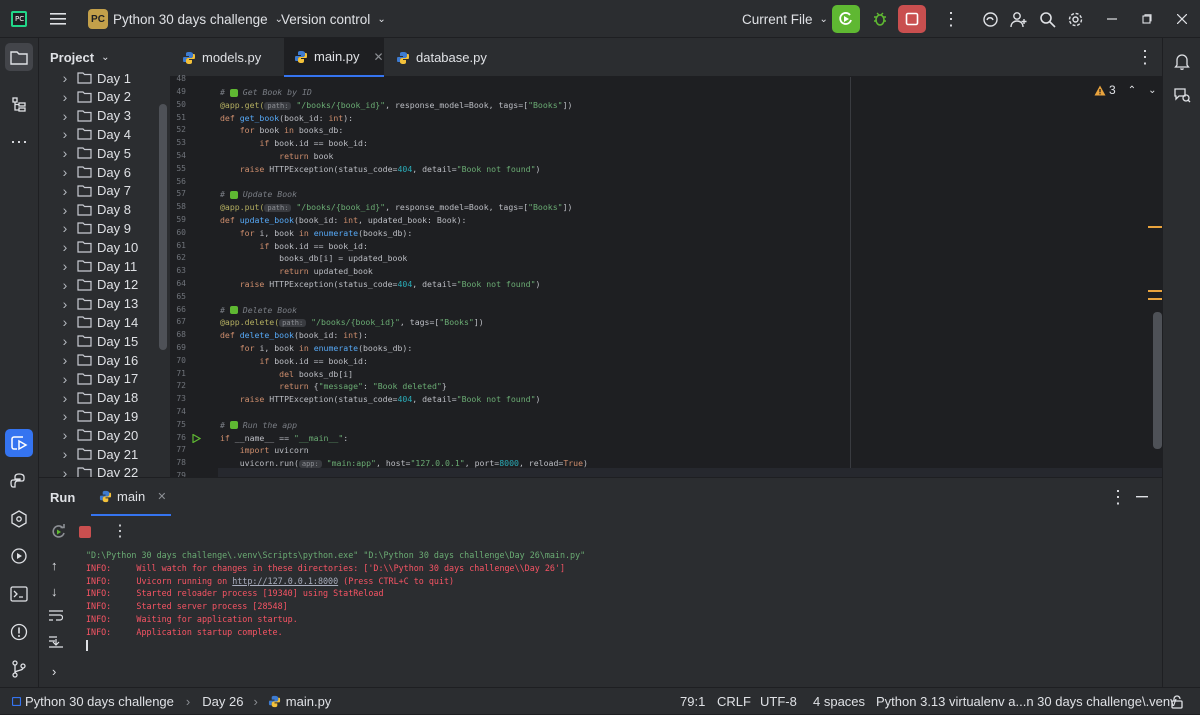  I want to click on breadcrumb-file: main.py, so click(309, 701).